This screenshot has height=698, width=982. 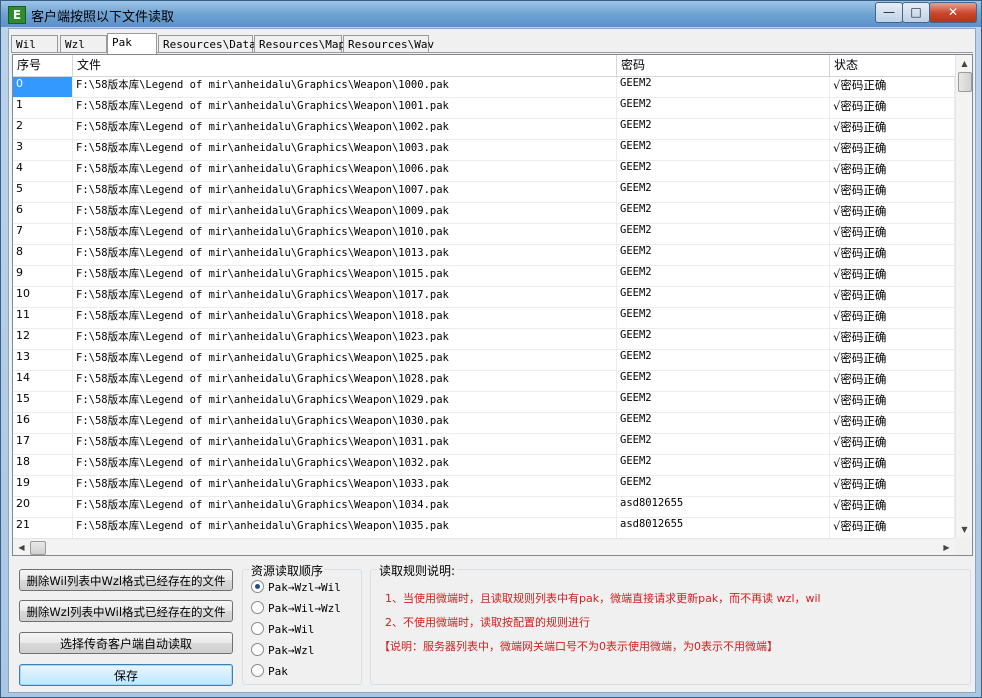 What do you see at coordinates (491, 14) in the screenshot?
I see `title-bar: E 客户端按照以下文件读取 — □ ✕` at bounding box center [491, 14].